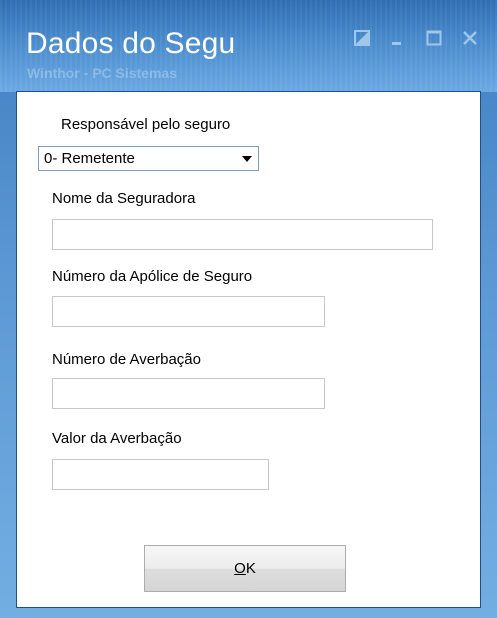 This screenshot has height=618, width=497. I want to click on ok-mnemonic: O, so click(240, 568).